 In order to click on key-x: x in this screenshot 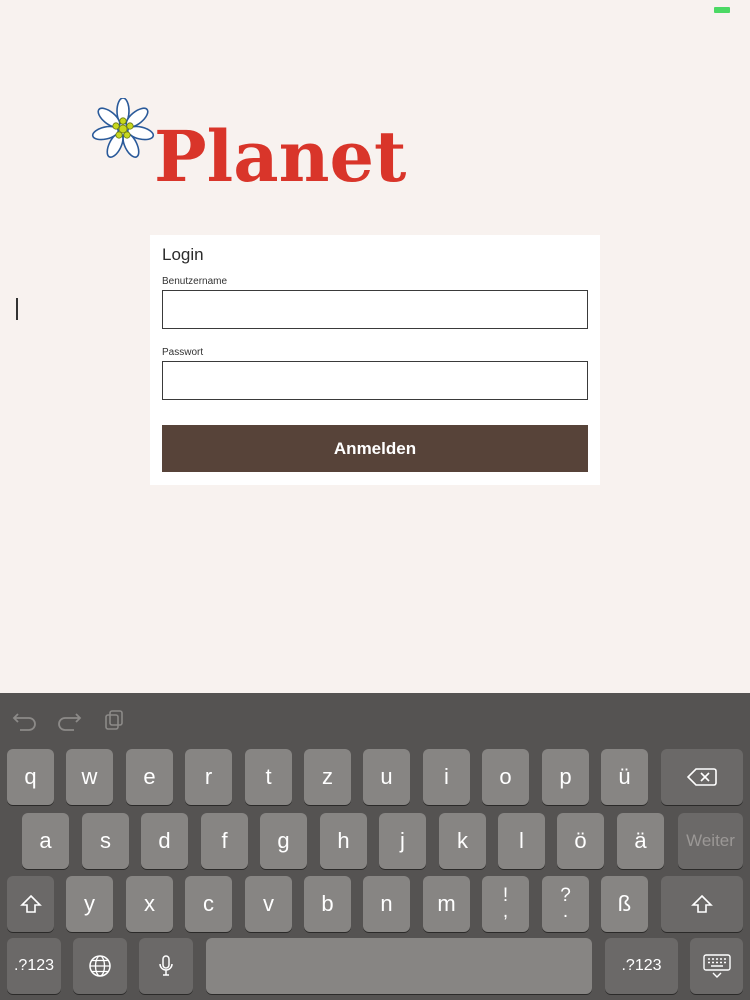, I will do `click(149, 904)`.